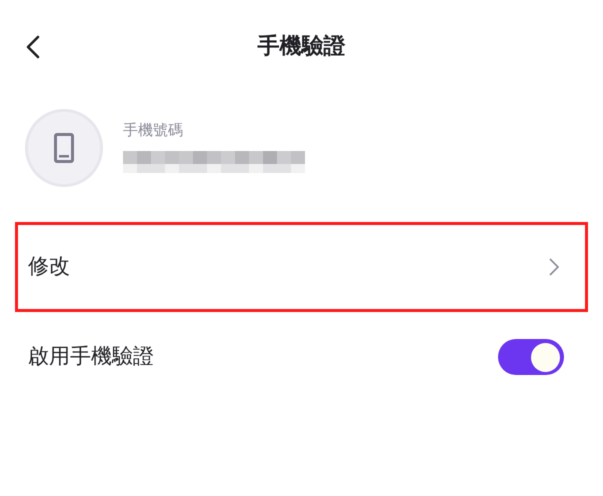 This screenshot has height=496, width=603. Describe the element at coordinates (49, 266) in the screenshot. I see `row-label: 修改` at that location.